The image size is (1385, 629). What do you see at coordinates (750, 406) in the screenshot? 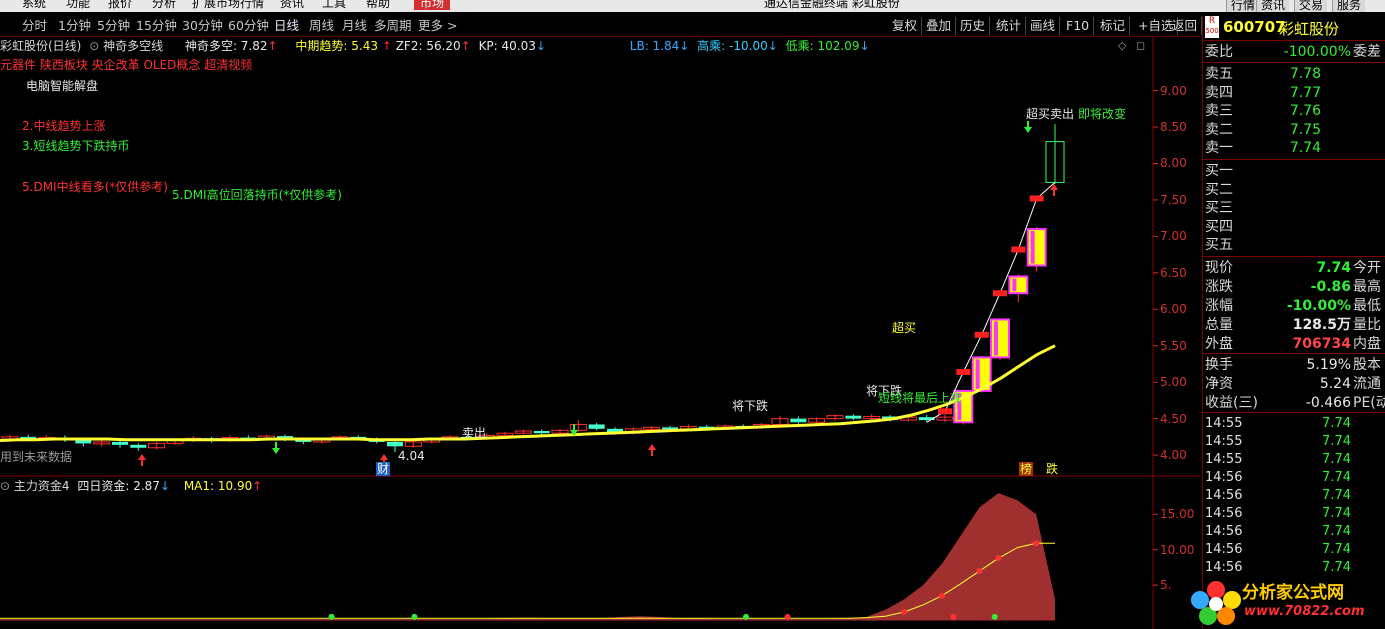
I see `anno-will-fall: 将下跌` at bounding box center [750, 406].